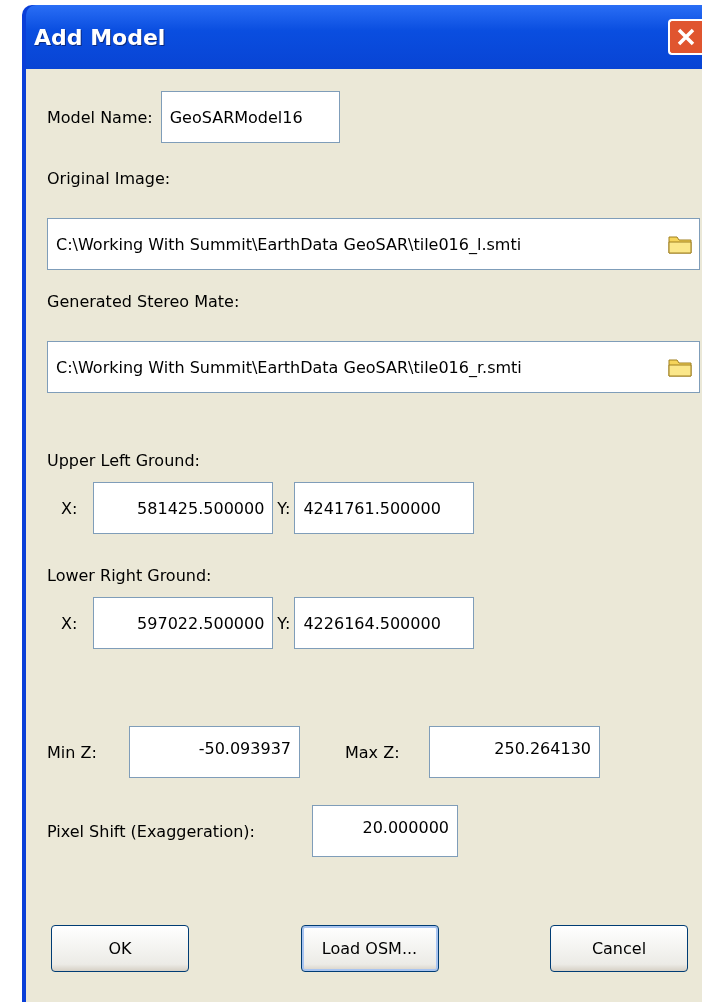  I want to click on input-field: 250.264130, so click(514, 752).